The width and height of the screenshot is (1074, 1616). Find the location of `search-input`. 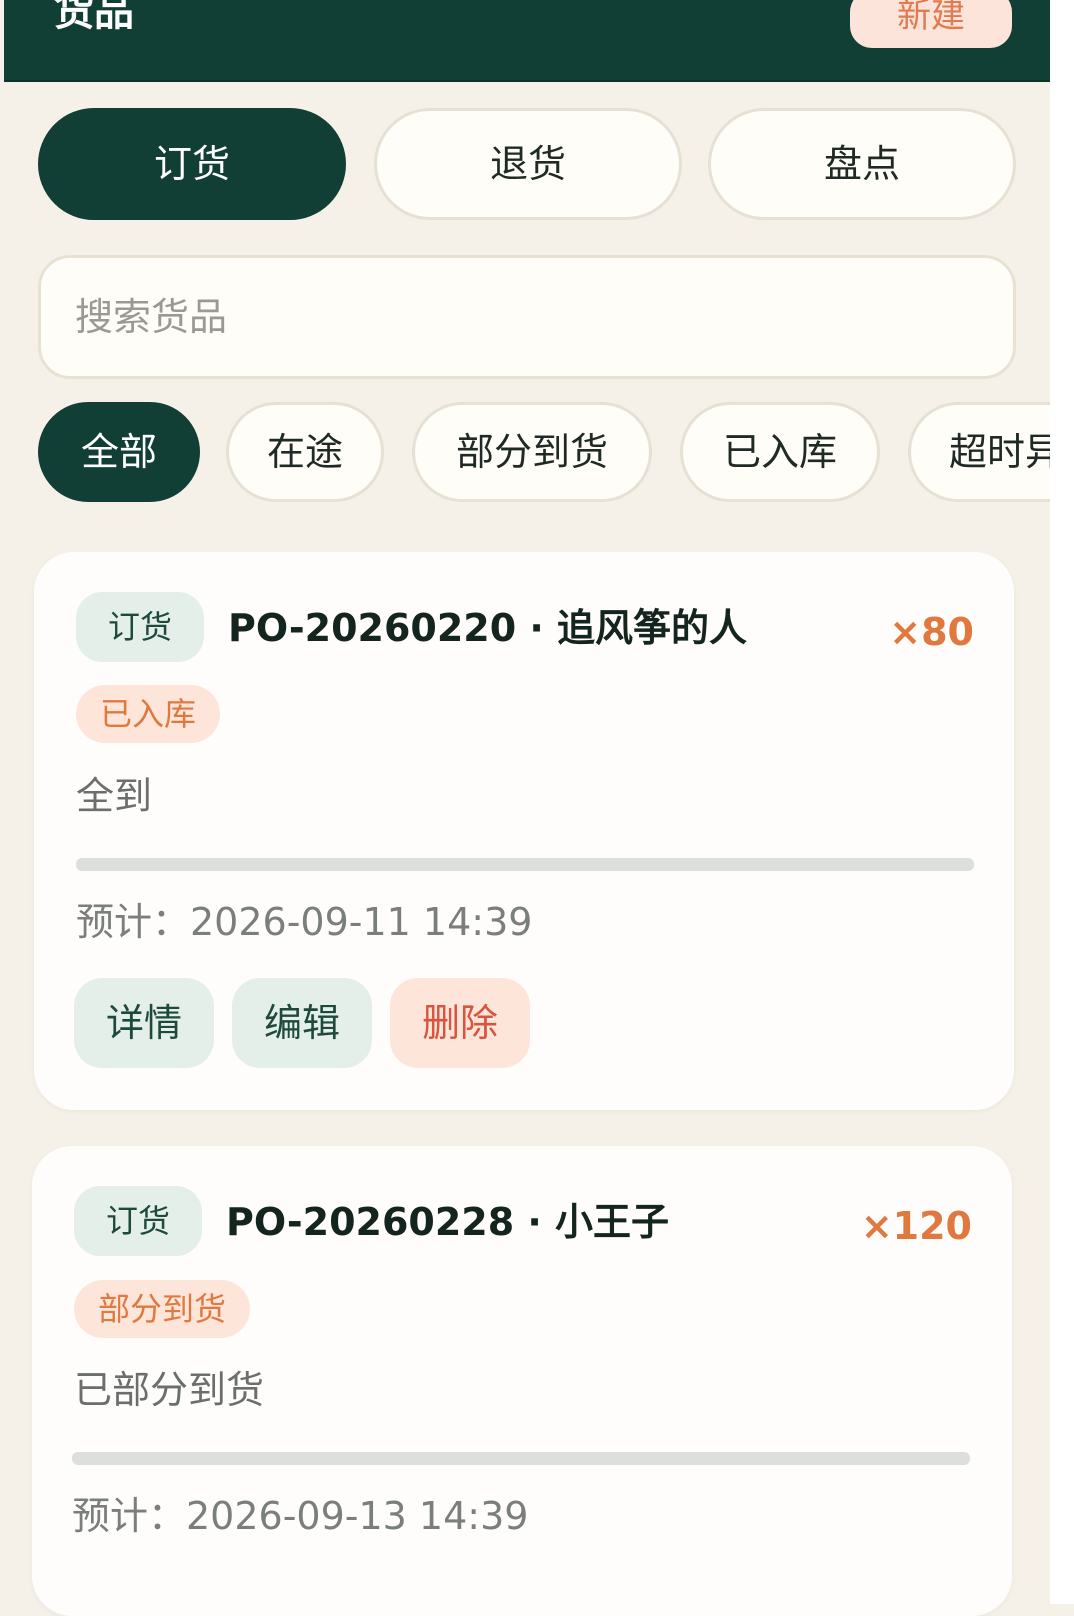

search-input is located at coordinates (527, 317).